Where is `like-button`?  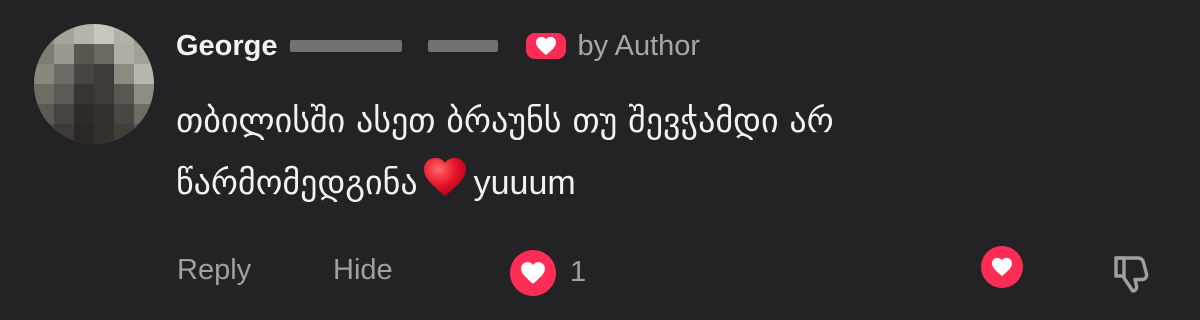
like-button is located at coordinates (533, 273).